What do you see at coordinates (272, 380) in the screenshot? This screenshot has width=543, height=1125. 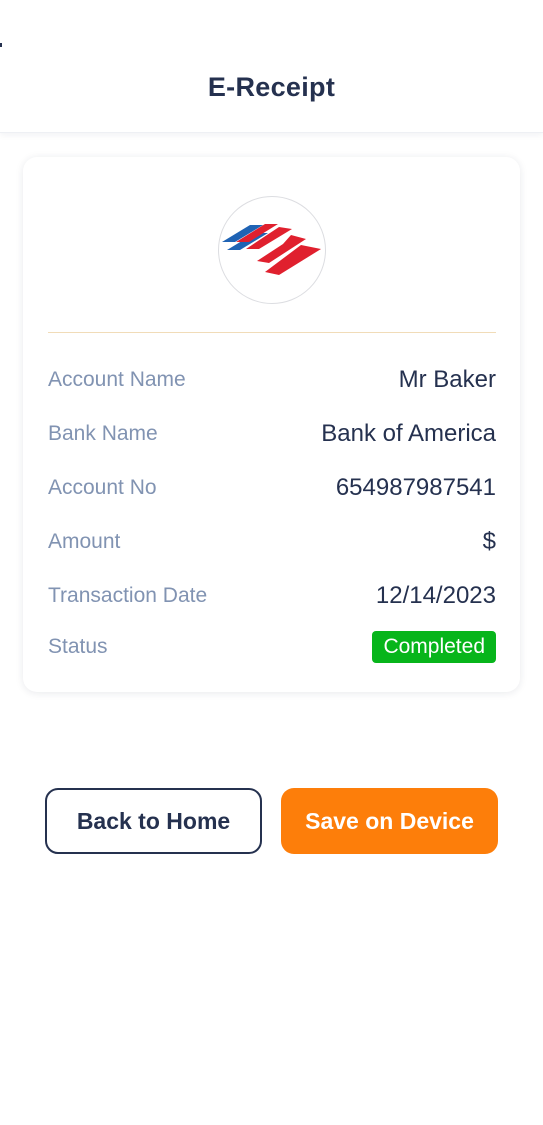 I see `detail-row-account-name: Account Name Mr Baker` at bounding box center [272, 380].